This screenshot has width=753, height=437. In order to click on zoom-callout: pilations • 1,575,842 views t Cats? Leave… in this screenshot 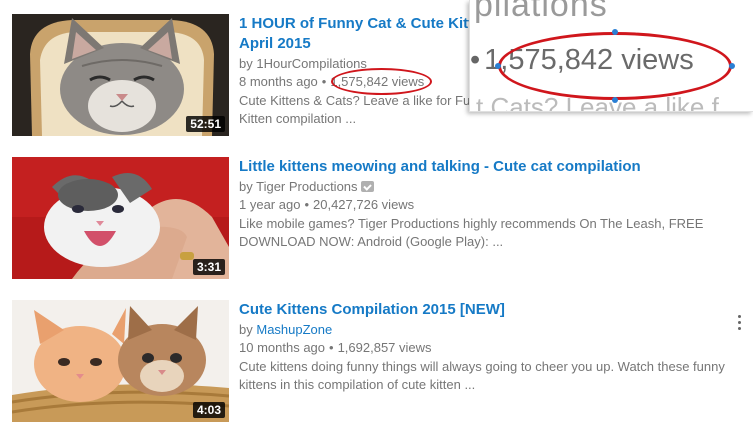, I will do `click(611, 56)`.